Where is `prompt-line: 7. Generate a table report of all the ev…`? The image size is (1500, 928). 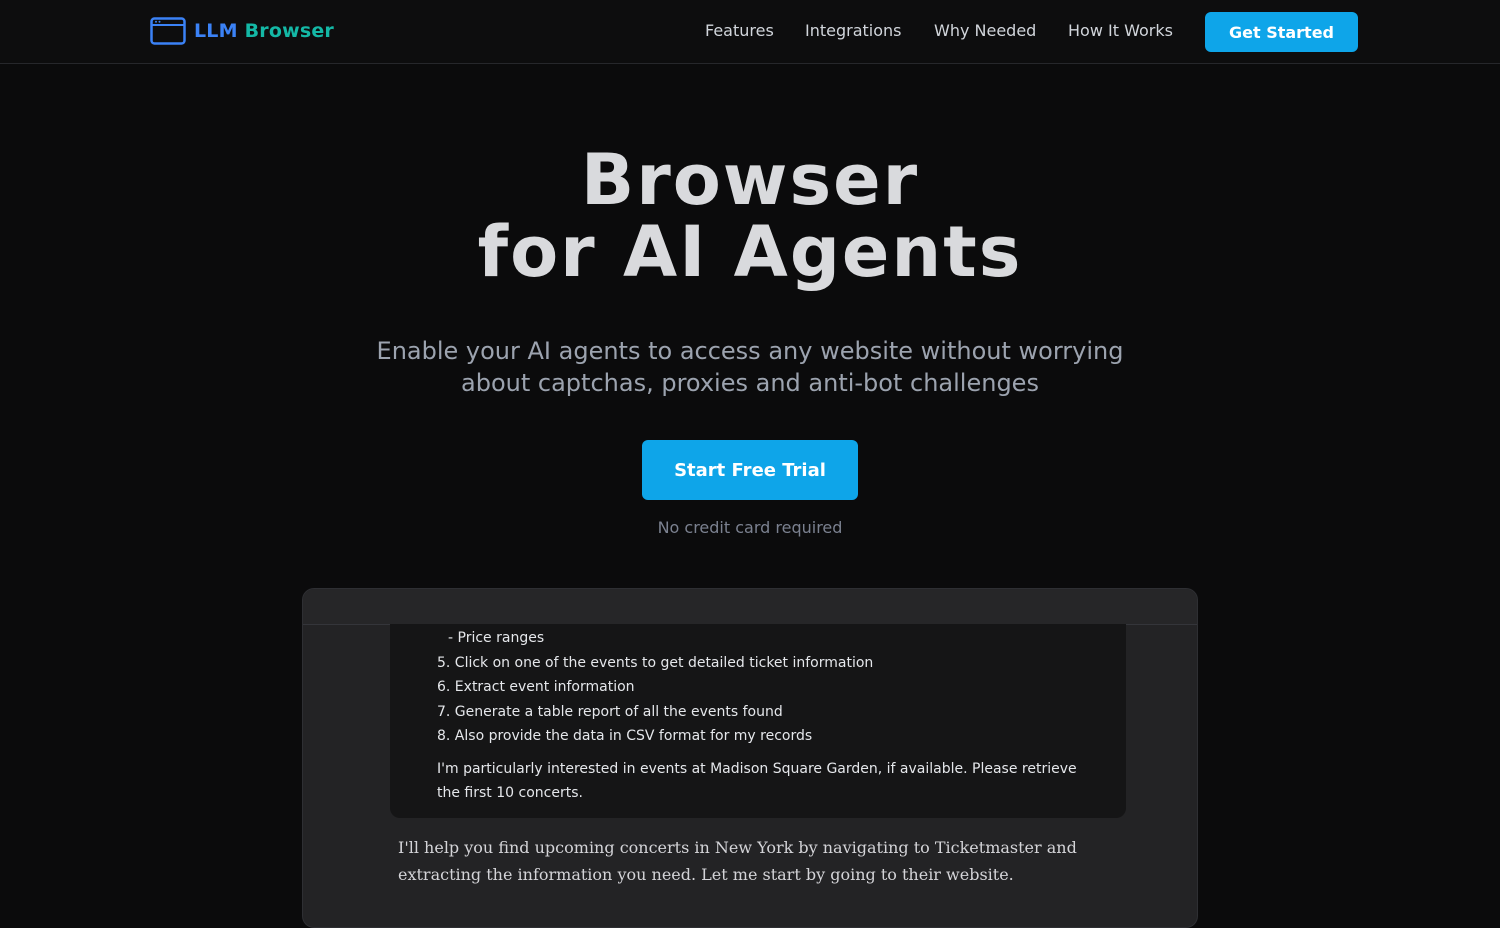
prompt-line: 7. Generate a table report of all the ev… is located at coordinates (610, 712).